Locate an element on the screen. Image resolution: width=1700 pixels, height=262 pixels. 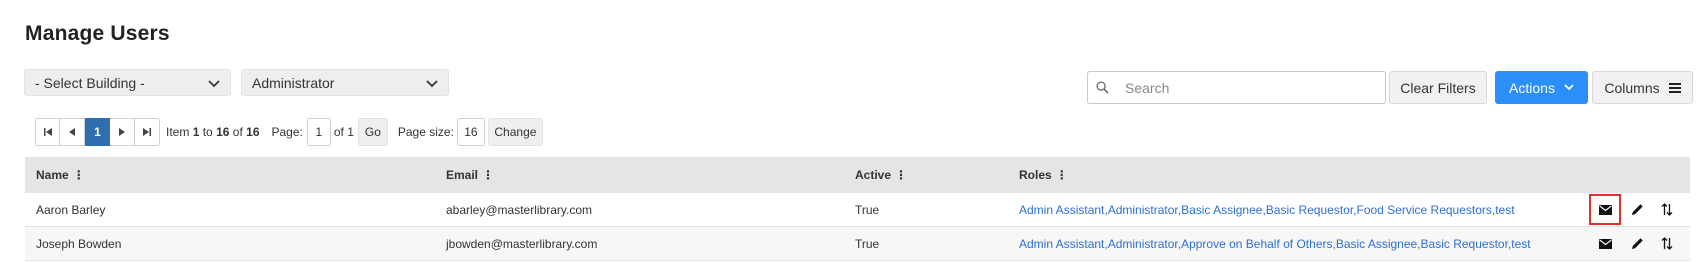
building-select: - Select Building - is located at coordinates (127, 82).